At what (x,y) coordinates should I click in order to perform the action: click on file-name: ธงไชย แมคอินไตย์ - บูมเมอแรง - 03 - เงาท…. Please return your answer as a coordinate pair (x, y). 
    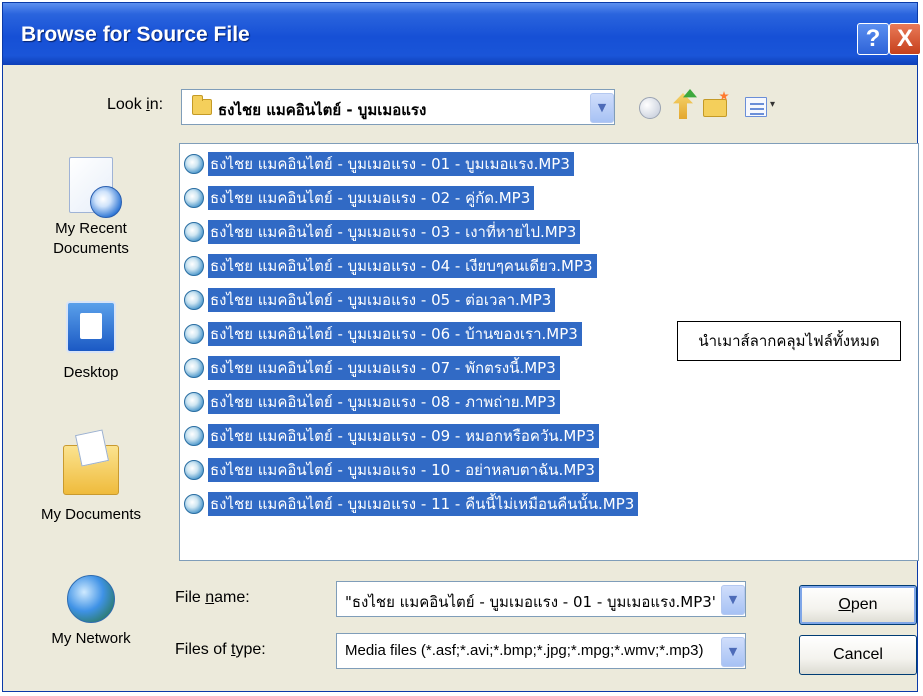
    Looking at the image, I should click on (394, 232).